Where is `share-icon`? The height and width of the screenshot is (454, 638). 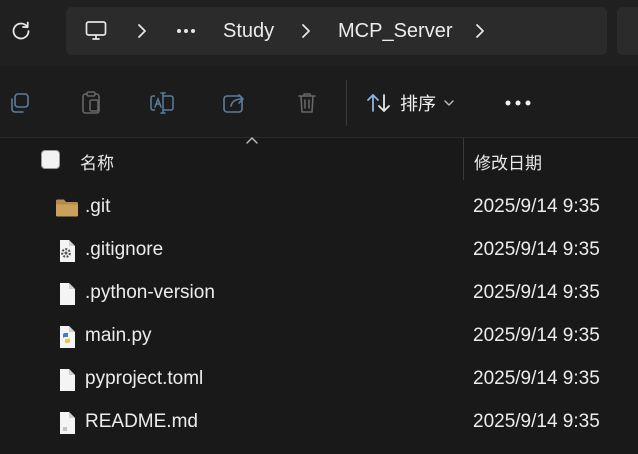 share-icon is located at coordinates (233, 103).